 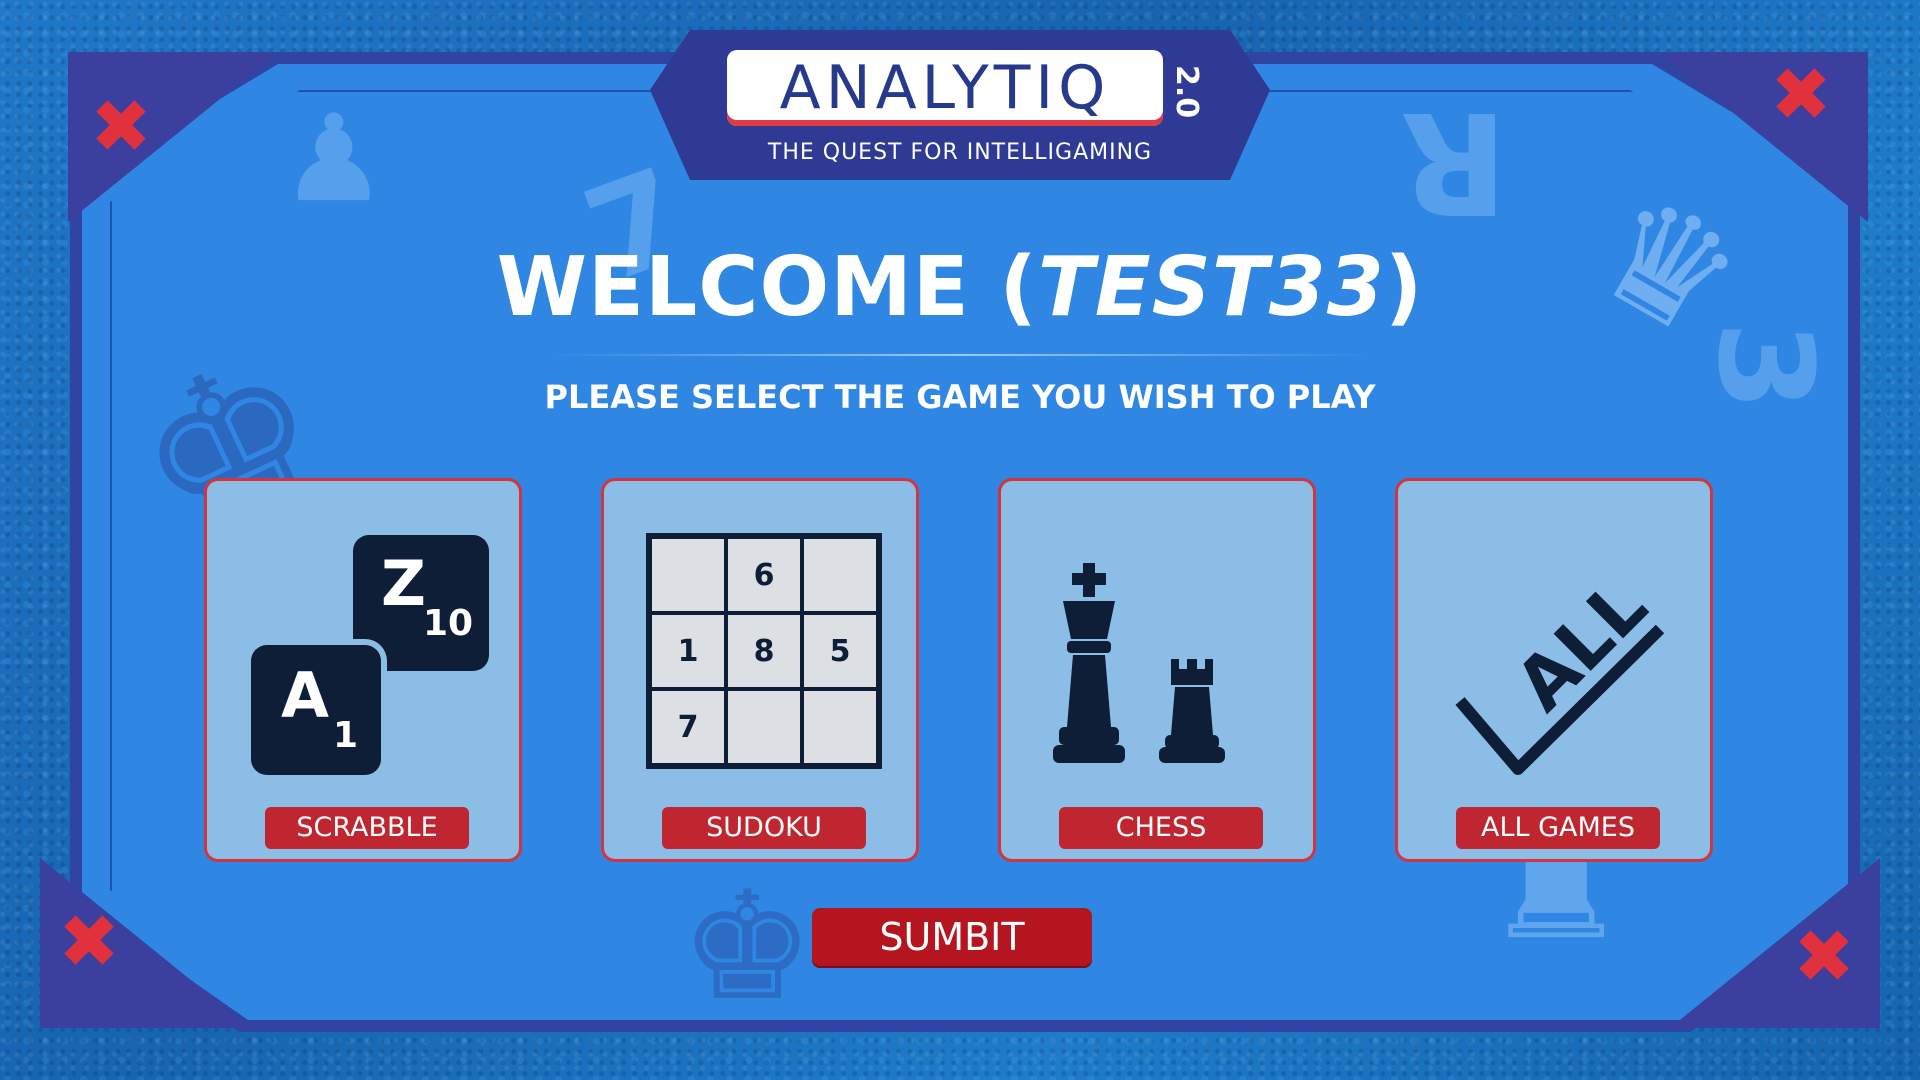 I want to click on game-label-sudoku: SUDOKU, so click(x=764, y=828).